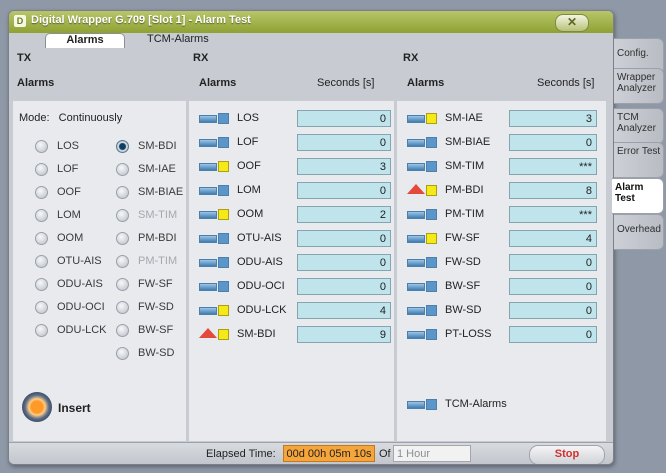  I want to click on radio-label: FW-SF, so click(155, 284).